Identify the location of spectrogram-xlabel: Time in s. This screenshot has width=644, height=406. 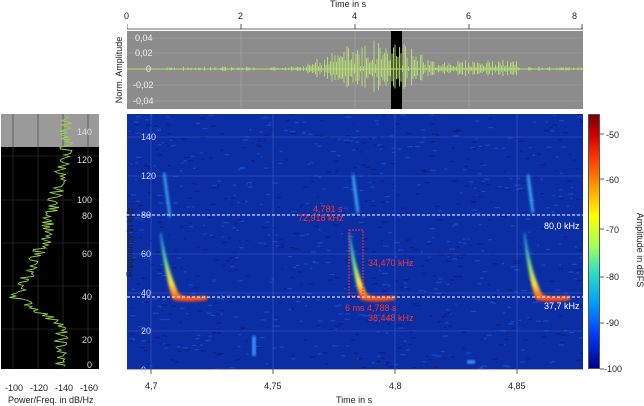
(354, 400).